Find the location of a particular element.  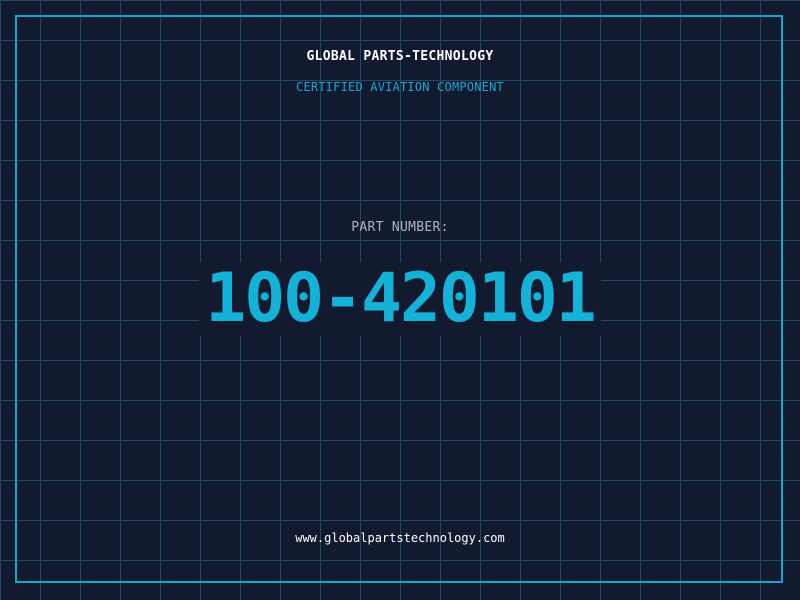

part-number-label: PART NUMBER: is located at coordinates (400, 227).